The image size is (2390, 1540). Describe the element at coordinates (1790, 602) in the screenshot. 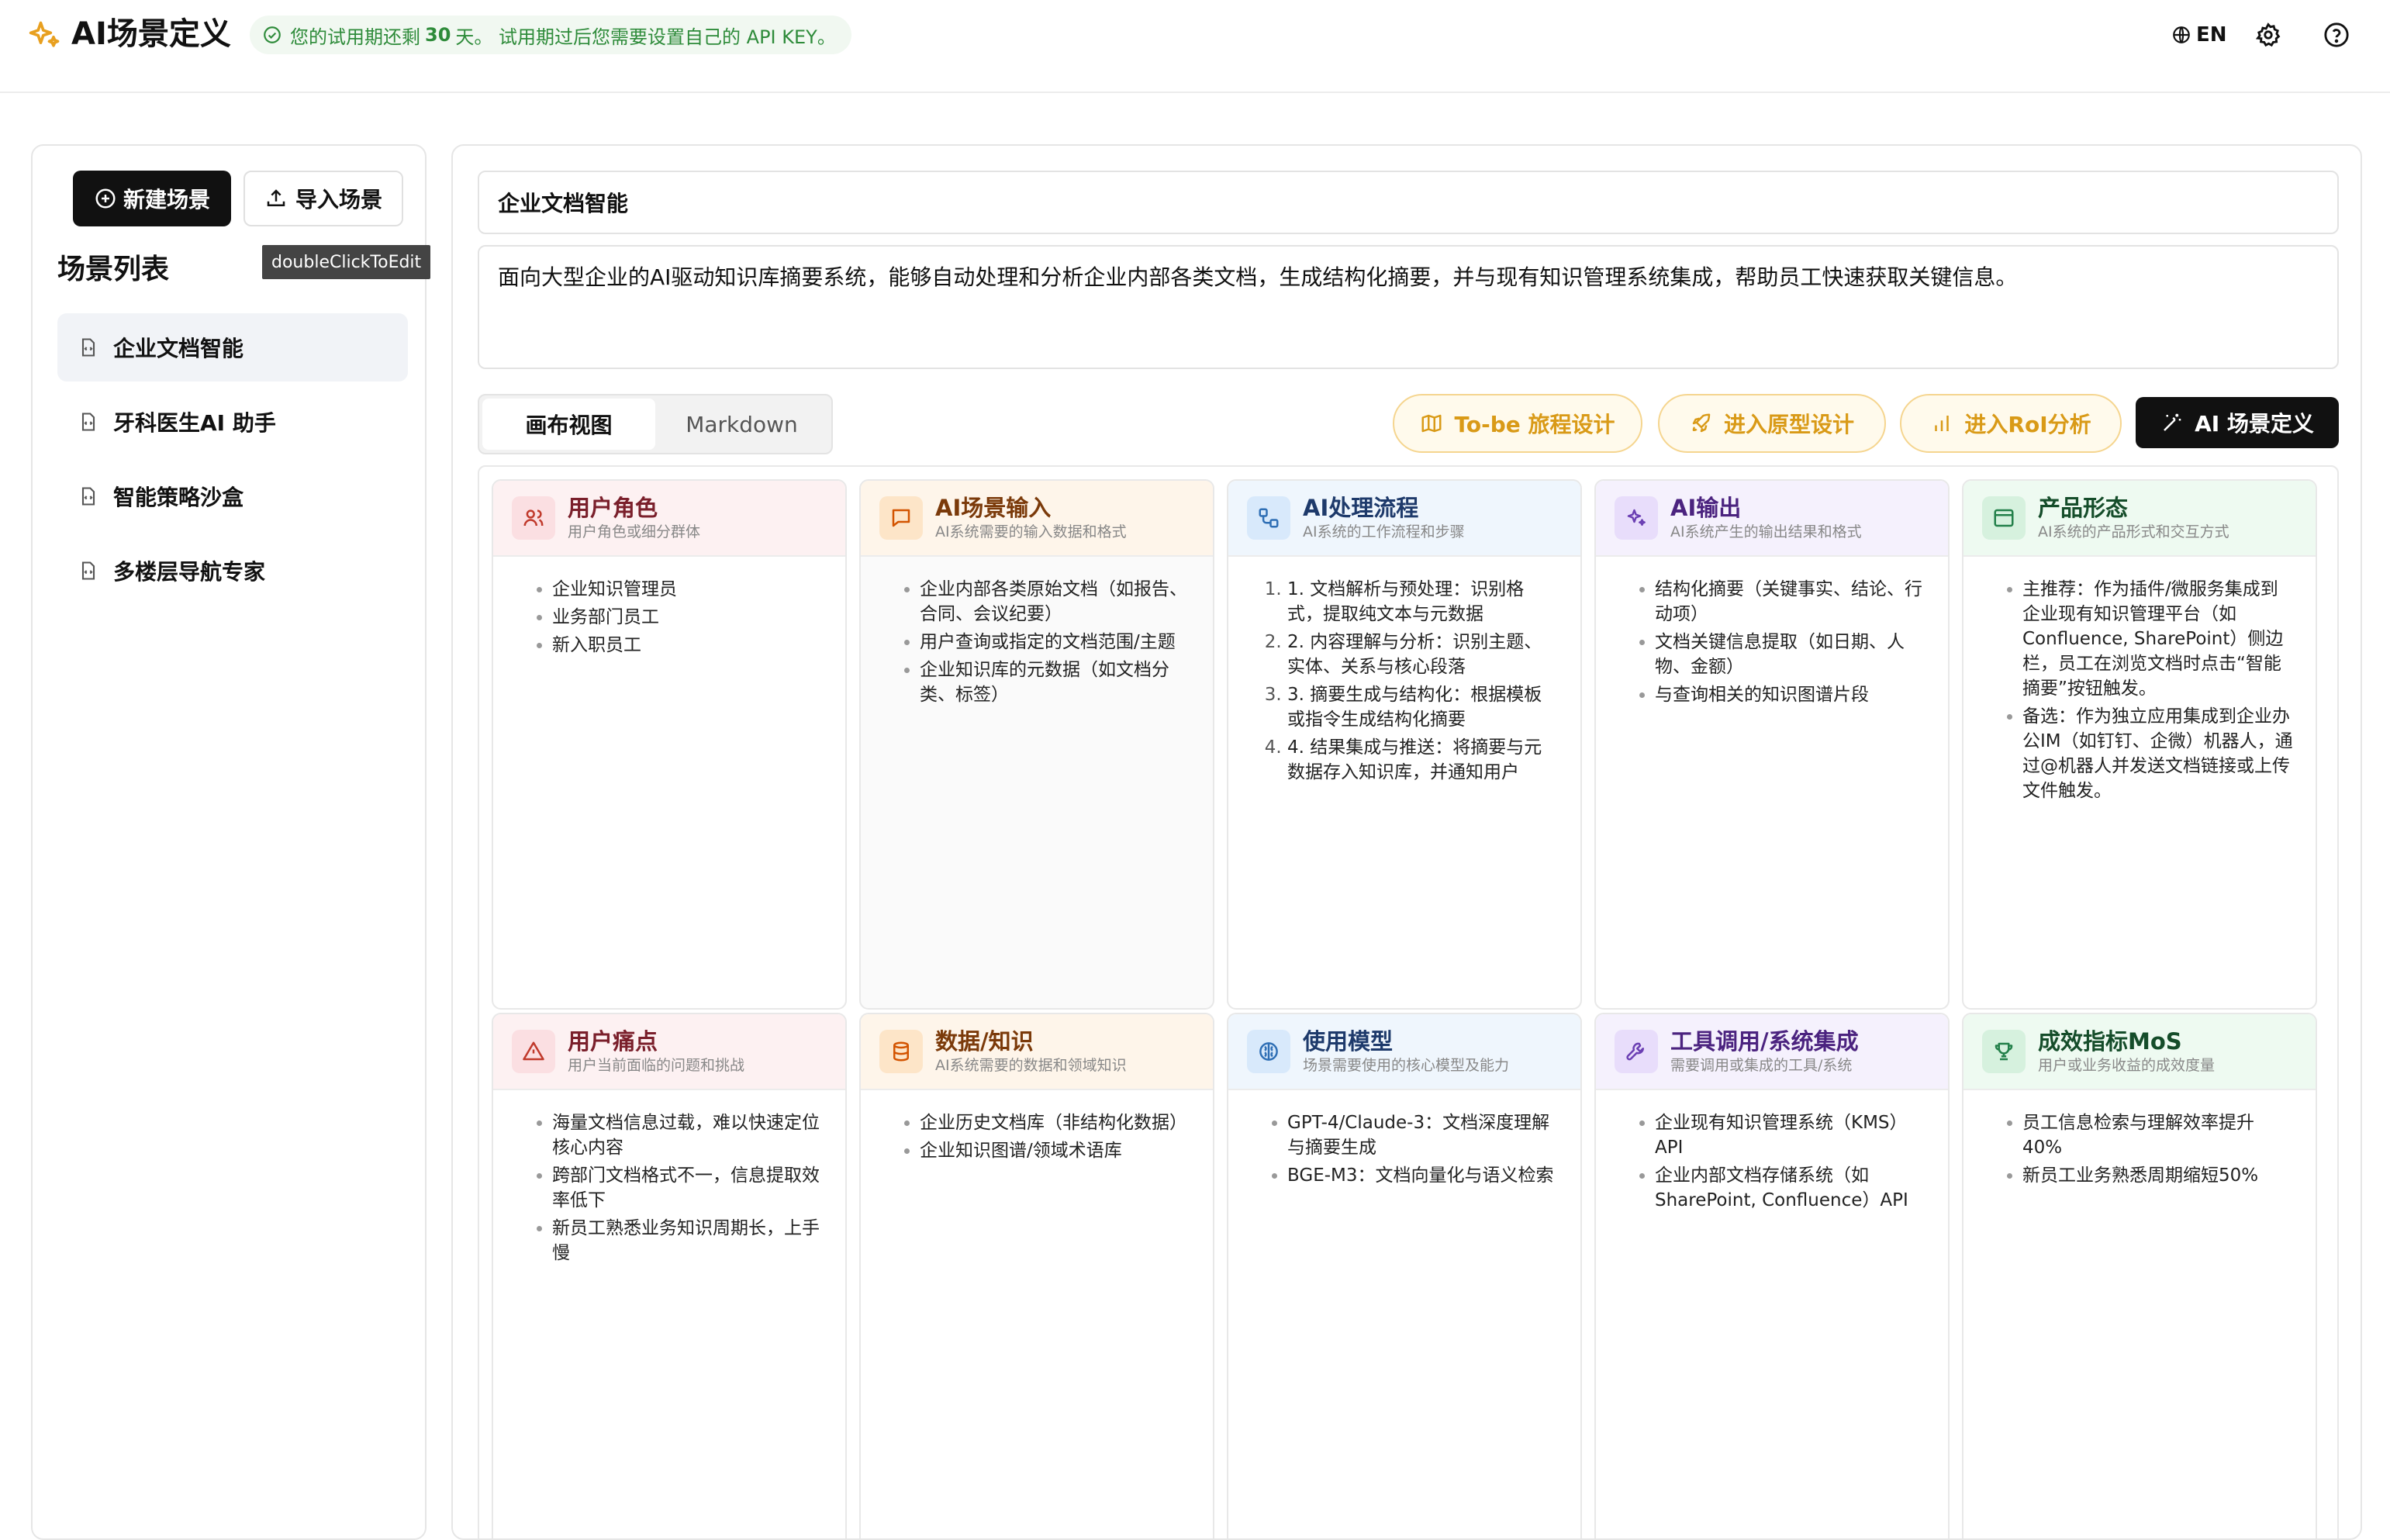

I see `list-item: 结构化摘要（关键事实、结论、行动项）` at that location.